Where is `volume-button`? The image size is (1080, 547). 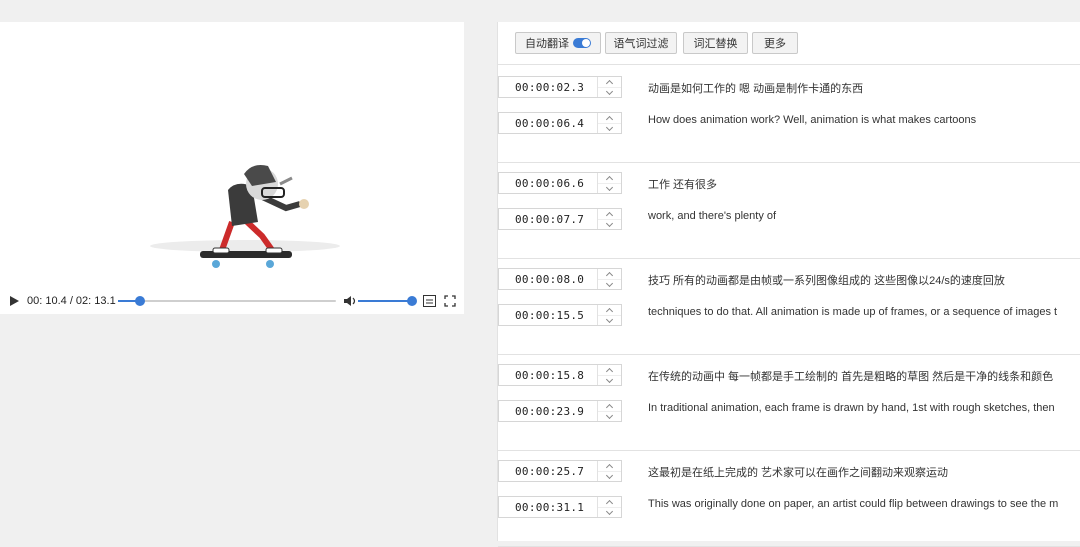
volume-button is located at coordinates (350, 301).